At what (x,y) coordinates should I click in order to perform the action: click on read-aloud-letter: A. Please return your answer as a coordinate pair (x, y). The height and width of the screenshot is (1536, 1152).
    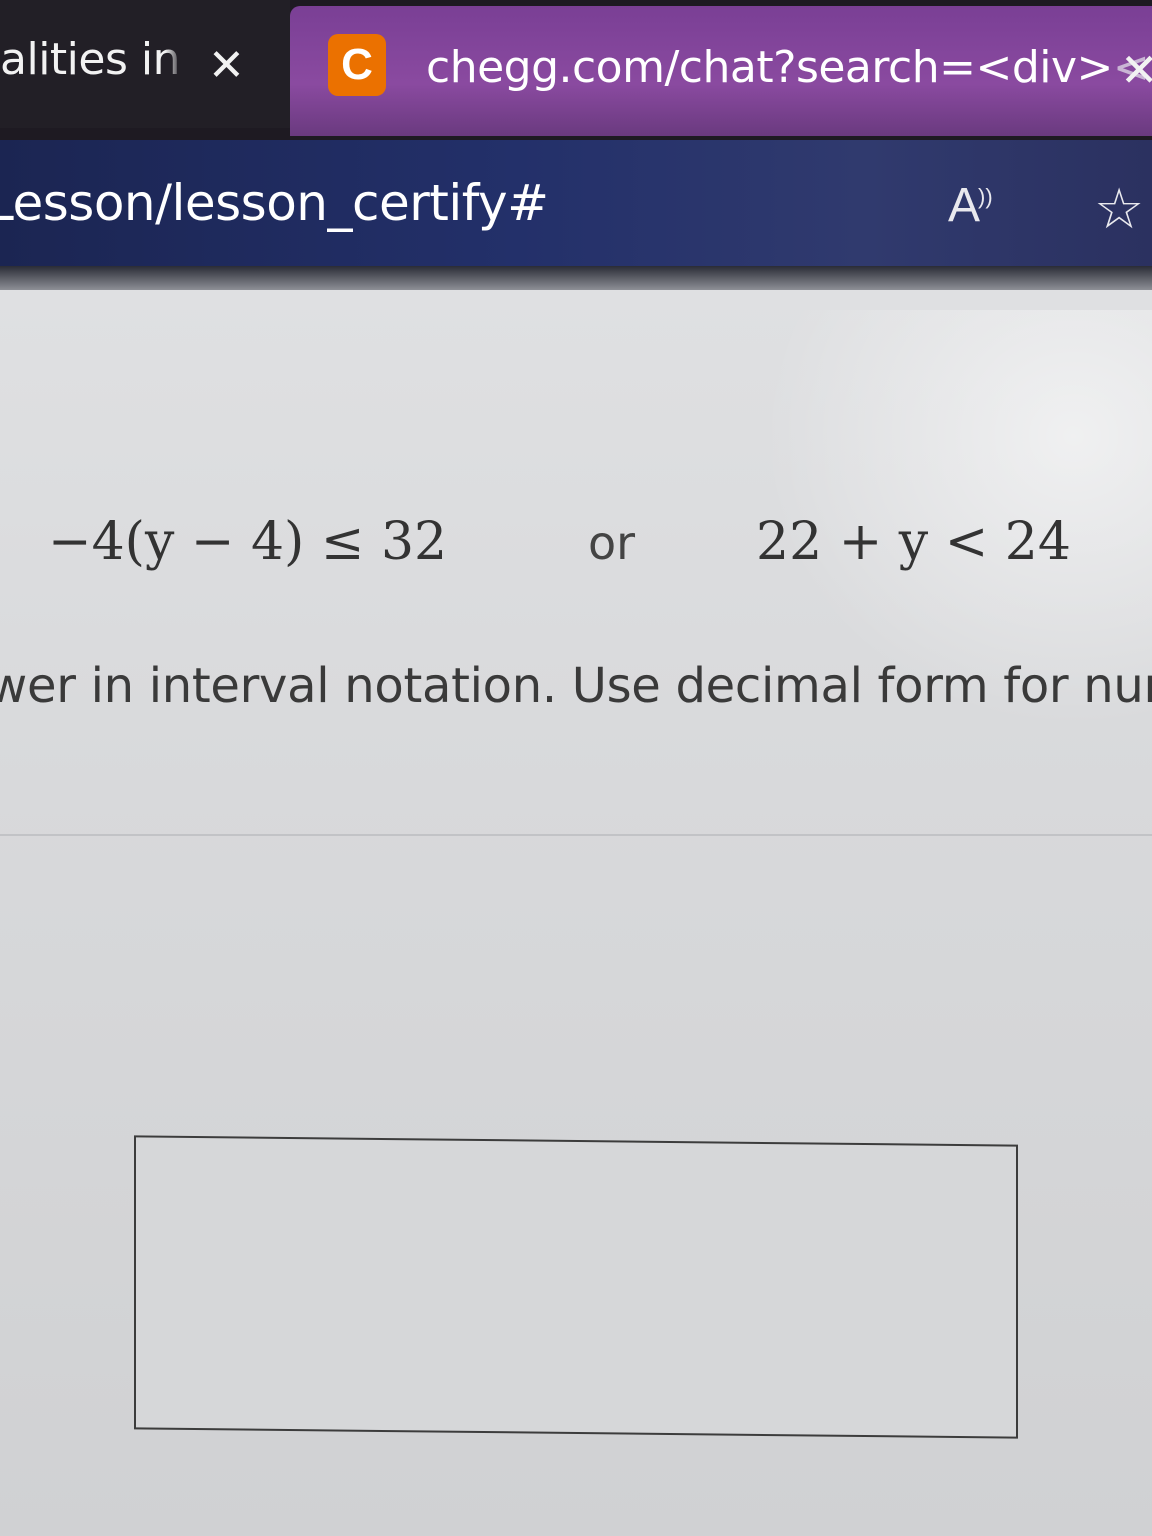
    Looking at the image, I should click on (964, 205).